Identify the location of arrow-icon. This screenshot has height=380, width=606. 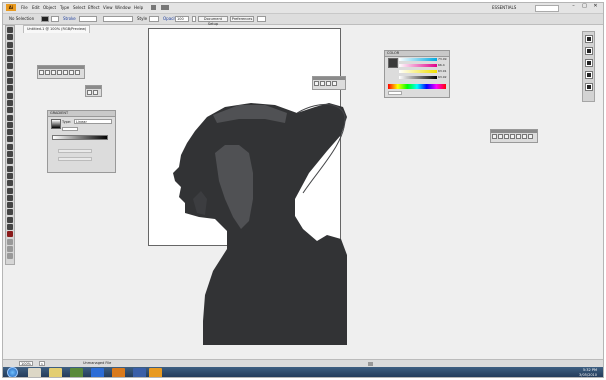
(89, 92).